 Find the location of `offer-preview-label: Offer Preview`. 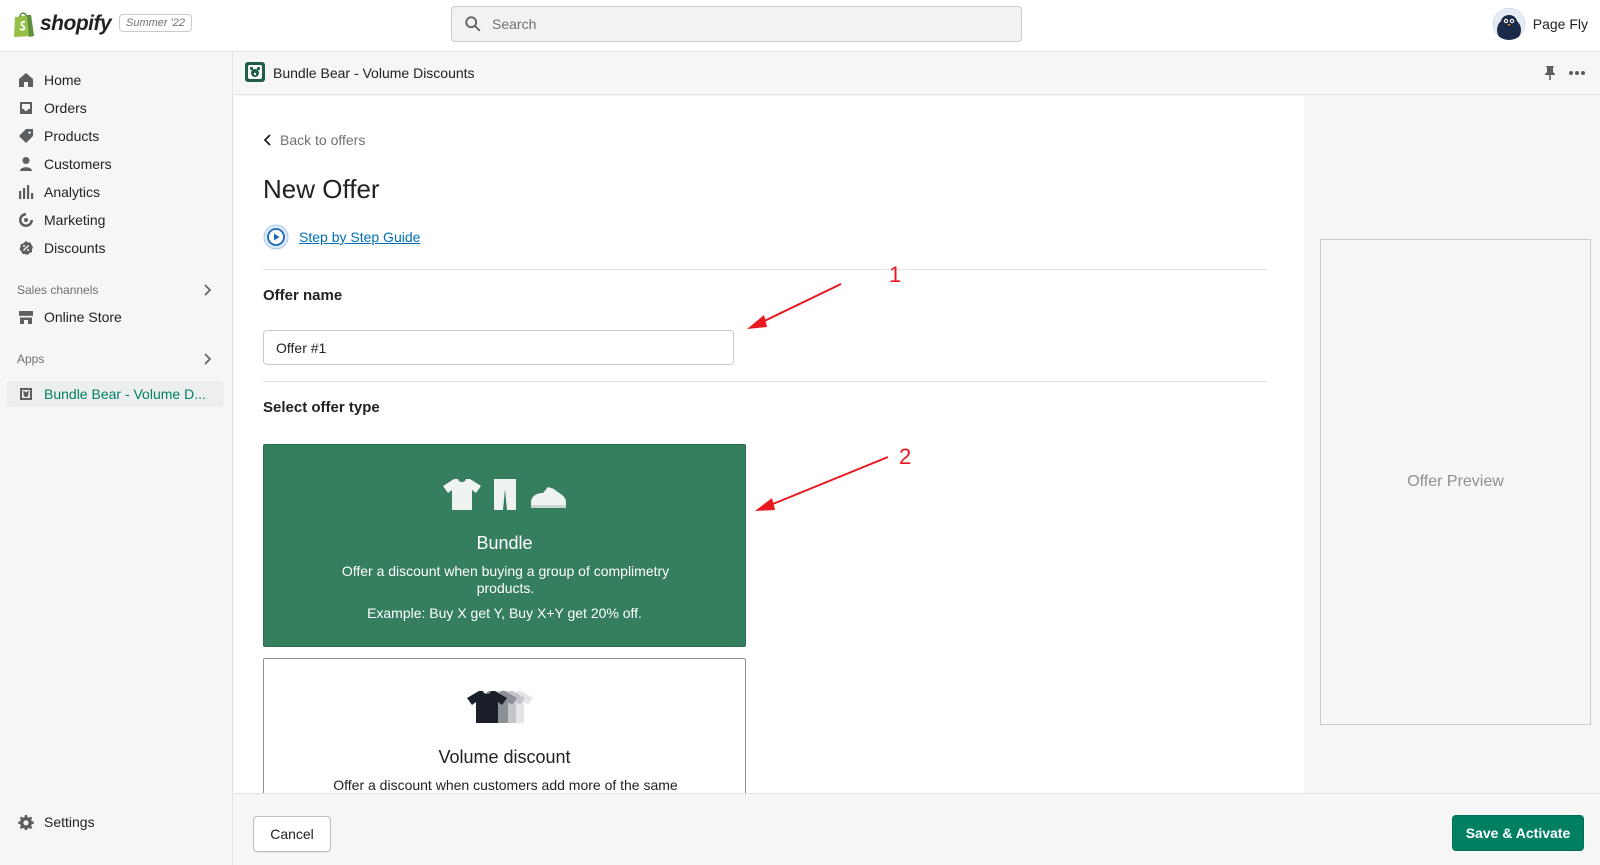

offer-preview-label: Offer Preview is located at coordinates (1455, 481).